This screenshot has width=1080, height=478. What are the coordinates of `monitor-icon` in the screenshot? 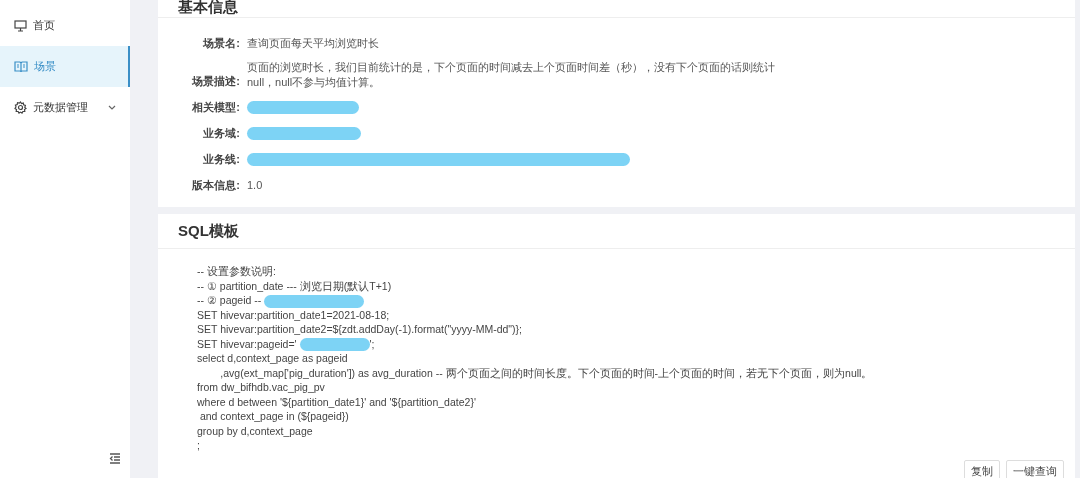 It's located at (20, 25).